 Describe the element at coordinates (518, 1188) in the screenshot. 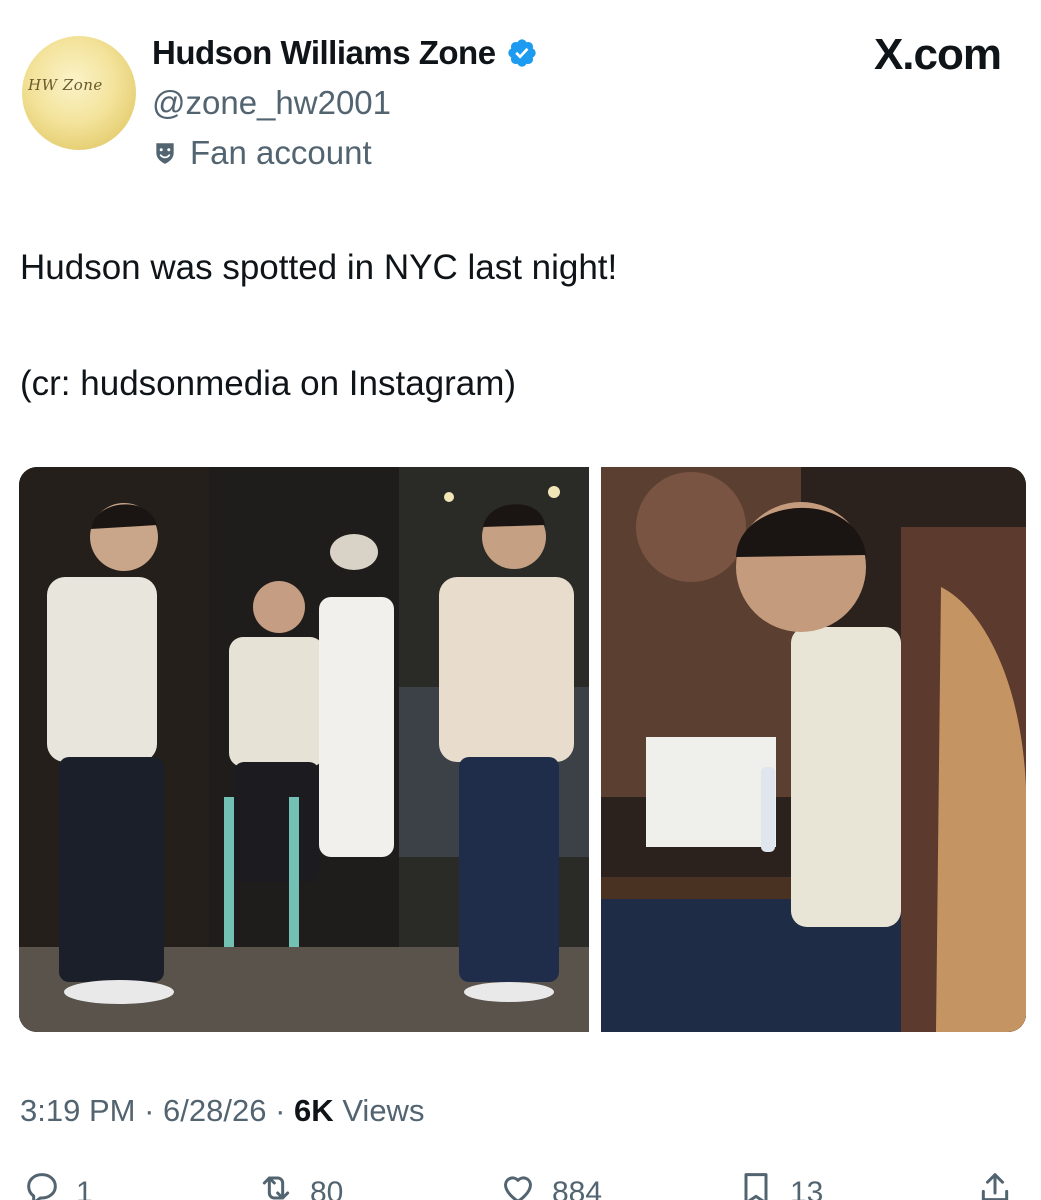

I see `heart-icon` at that location.